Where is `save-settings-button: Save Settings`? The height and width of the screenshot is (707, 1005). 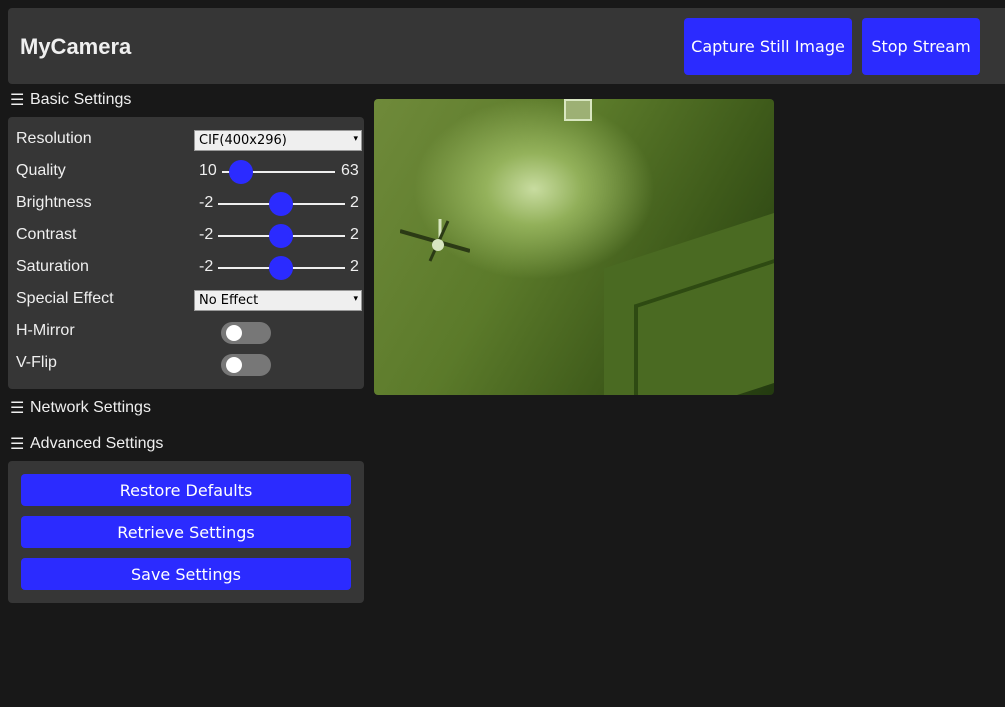
save-settings-button: Save Settings is located at coordinates (186, 574).